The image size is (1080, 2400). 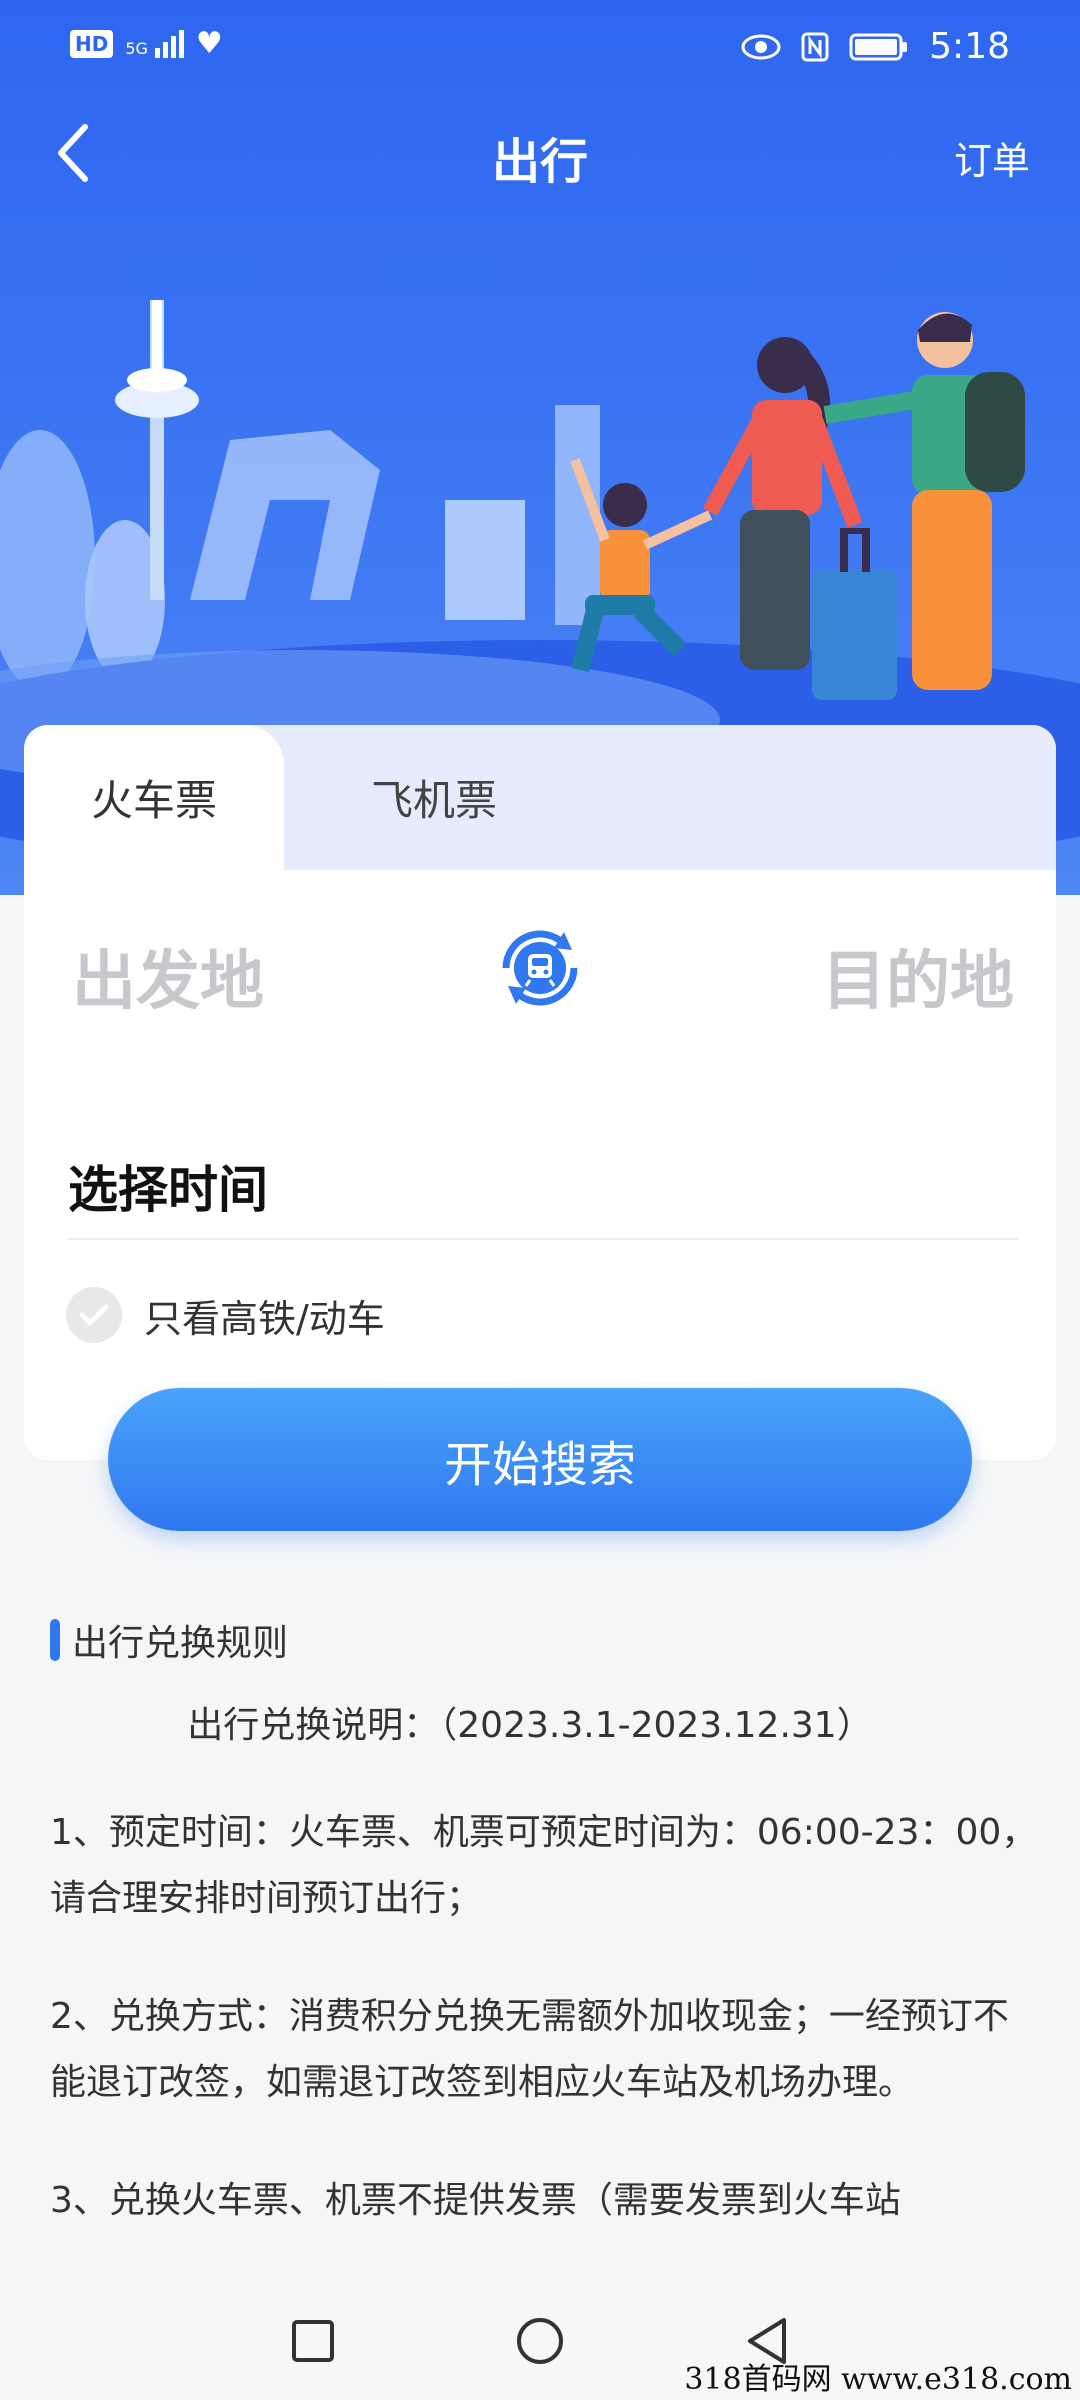 I want to click on clock: 5:18, so click(x=969, y=46).